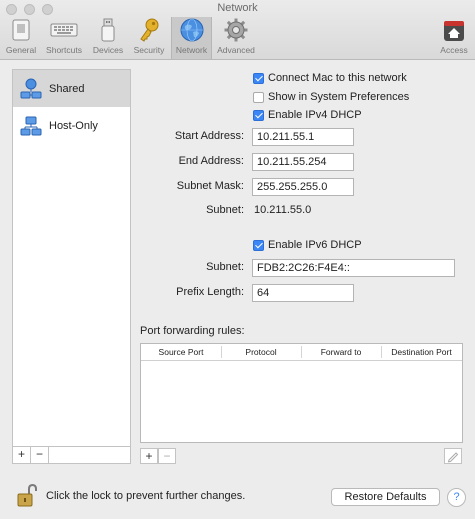  Describe the element at coordinates (225, 267) in the screenshot. I see `subnet-v6-label: Subnet:` at that location.